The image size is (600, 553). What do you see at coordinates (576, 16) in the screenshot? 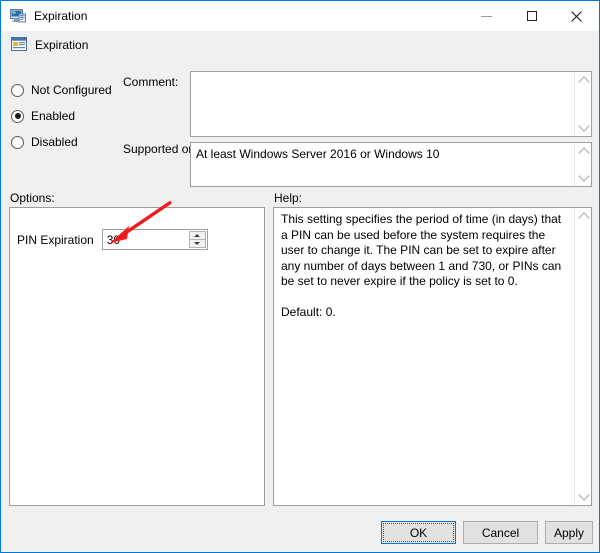
I see `close-icon` at bounding box center [576, 16].